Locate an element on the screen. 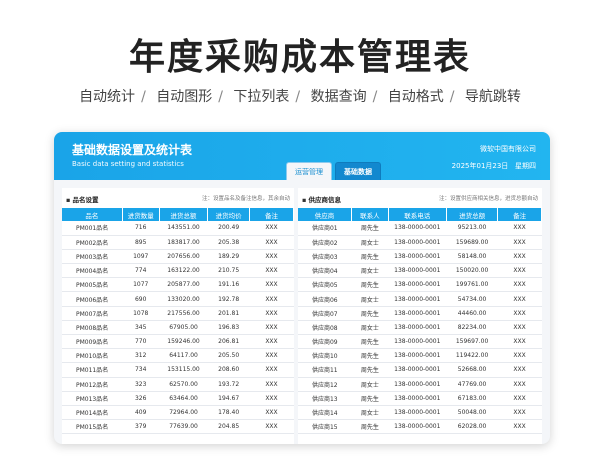 Image resolution: width=600 pixels, height=460 pixels. table-cell: 201.81 is located at coordinates (228, 313).